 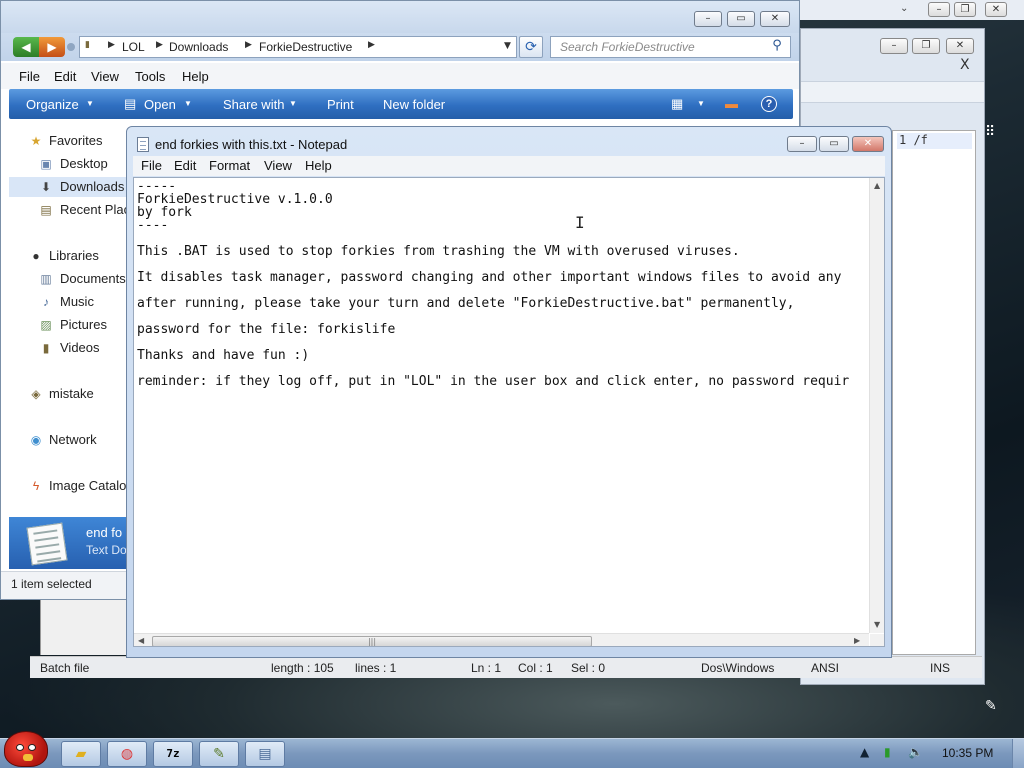 I want to click on nav-downloads: ⬇ Downloads, so click(x=69, y=187).